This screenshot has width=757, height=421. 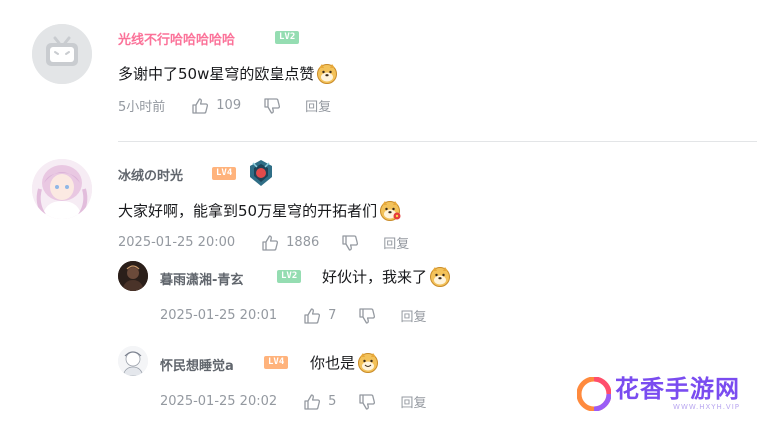 What do you see at coordinates (150, 174) in the screenshot?
I see `comment-username: 冰绒の时光` at bounding box center [150, 174].